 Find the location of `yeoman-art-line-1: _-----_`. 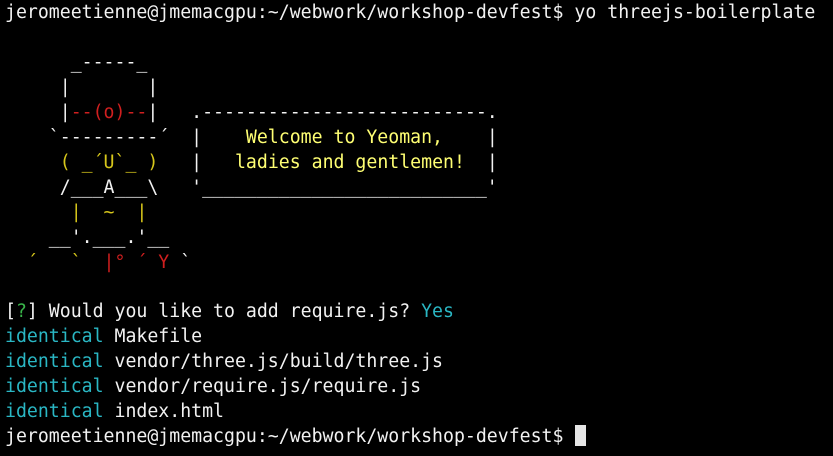

yeoman-art-line-1: _-----_ is located at coordinates (76, 62).